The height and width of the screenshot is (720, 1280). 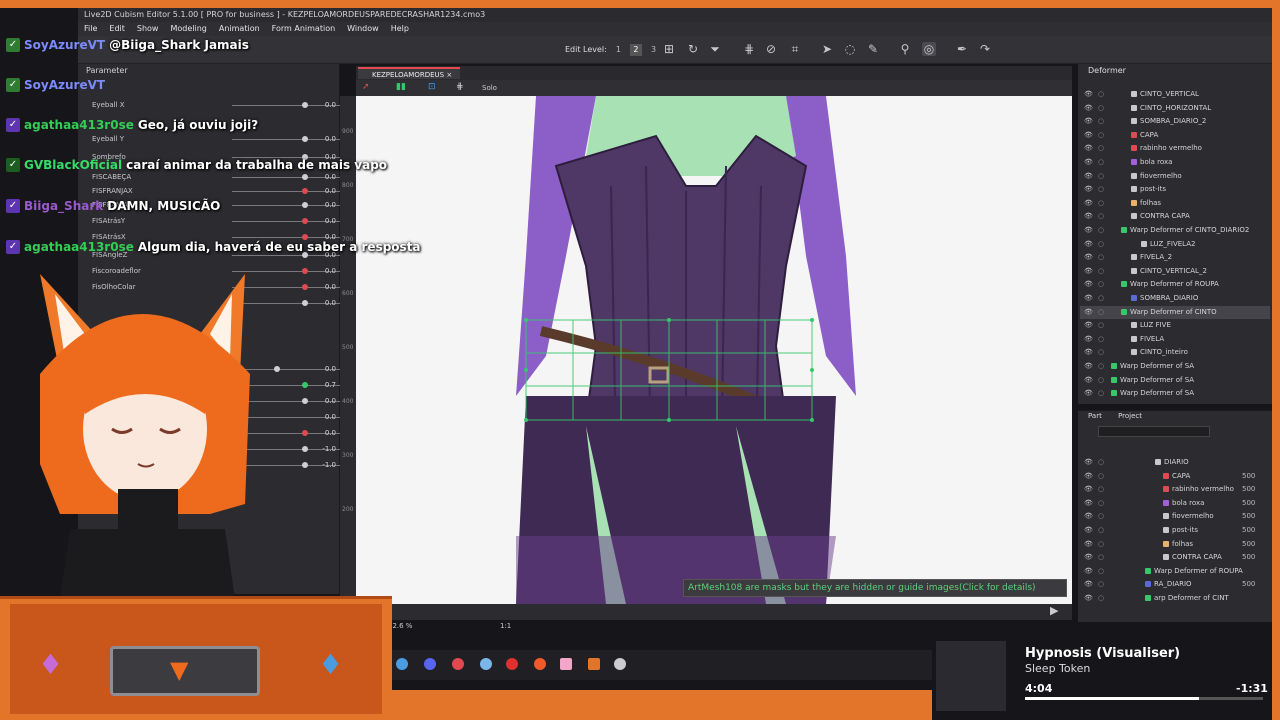 What do you see at coordinates (1175, 571) in the screenshot?
I see `part-row: 👁 ○ Warp Deformer of ROUPA` at bounding box center [1175, 571].